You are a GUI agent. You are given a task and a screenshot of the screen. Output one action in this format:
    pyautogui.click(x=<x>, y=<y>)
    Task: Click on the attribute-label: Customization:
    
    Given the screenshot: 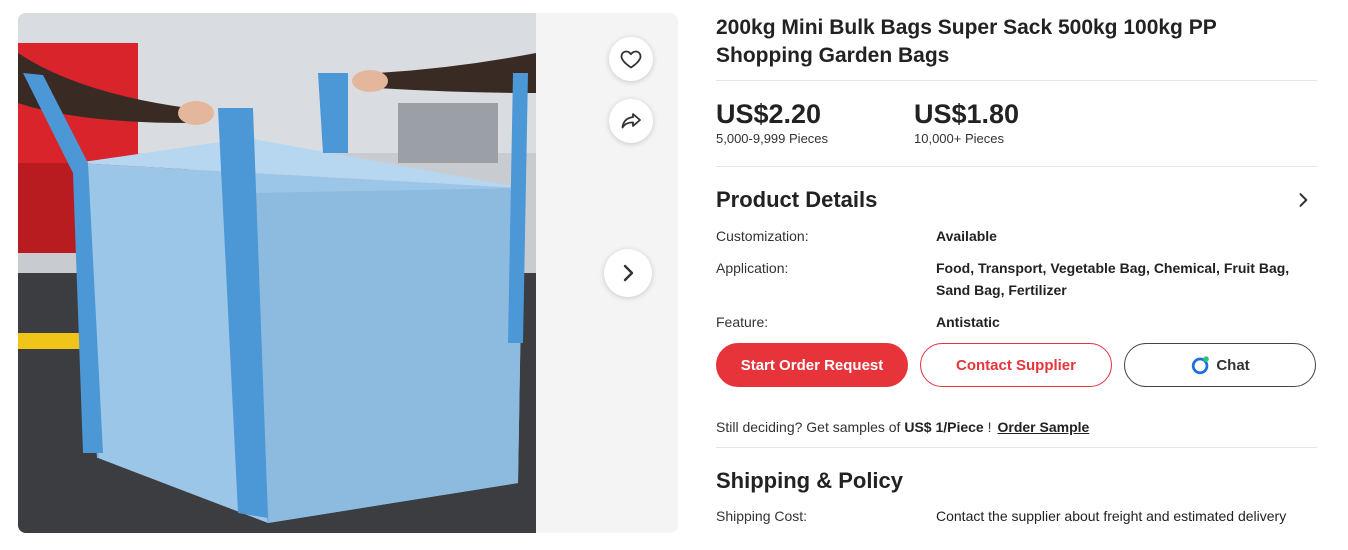 What is the action you would take?
    pyautogui.click(x=762, y=236)
    